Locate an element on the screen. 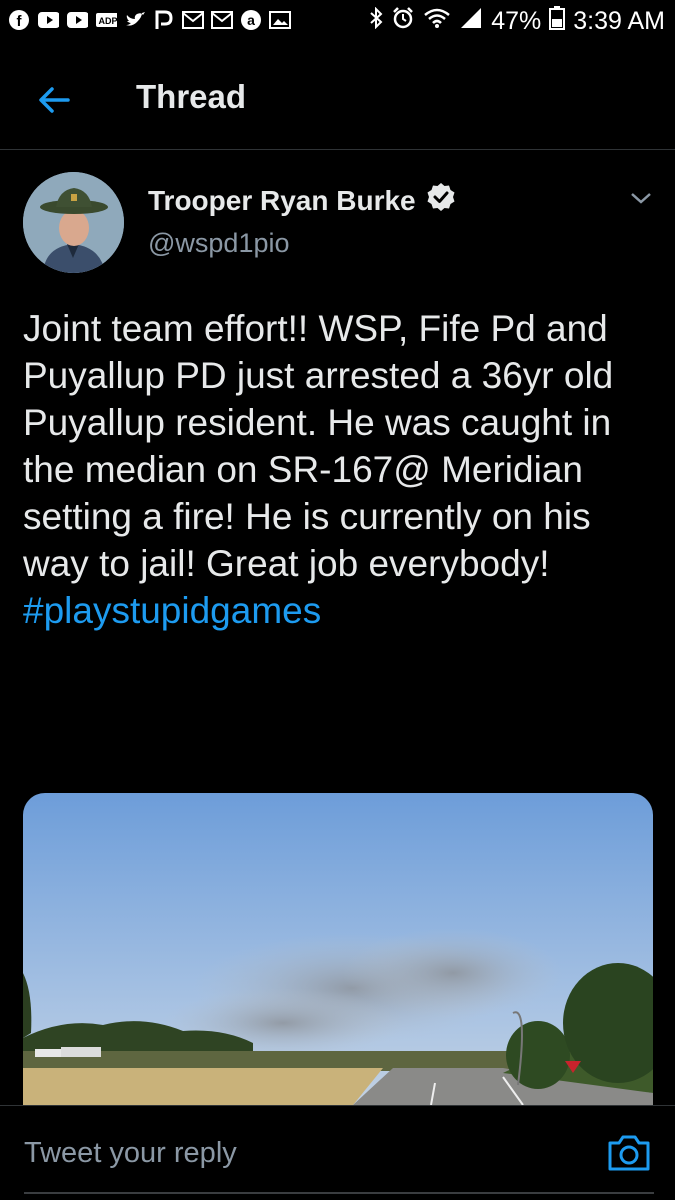 This screenshot has width=675, height=1200. pandora-icon is located at coordinates (164, 20).